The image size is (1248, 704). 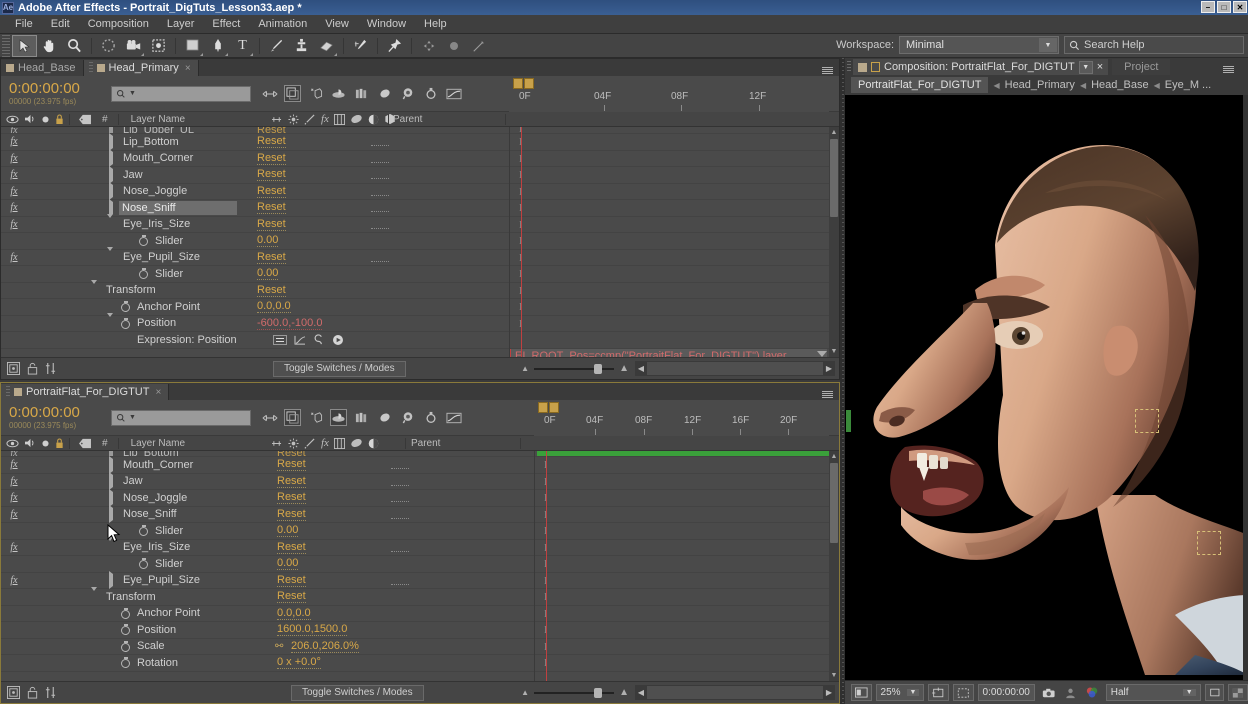 What do you see at coordinates (242, 46) in the screenshot?
I see `type-tool-icon: T` at bounding box center [242, 46].